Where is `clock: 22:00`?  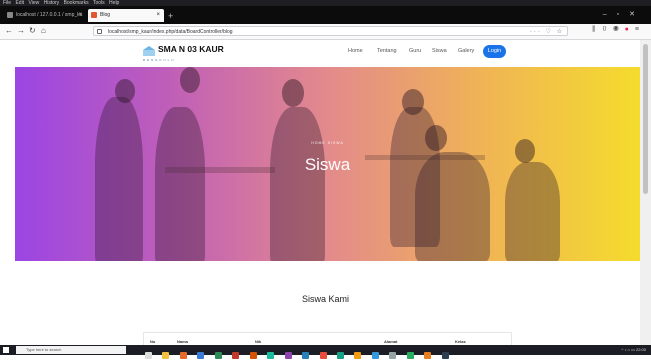
clock: 22:00 is located at coordinates (641, 349).